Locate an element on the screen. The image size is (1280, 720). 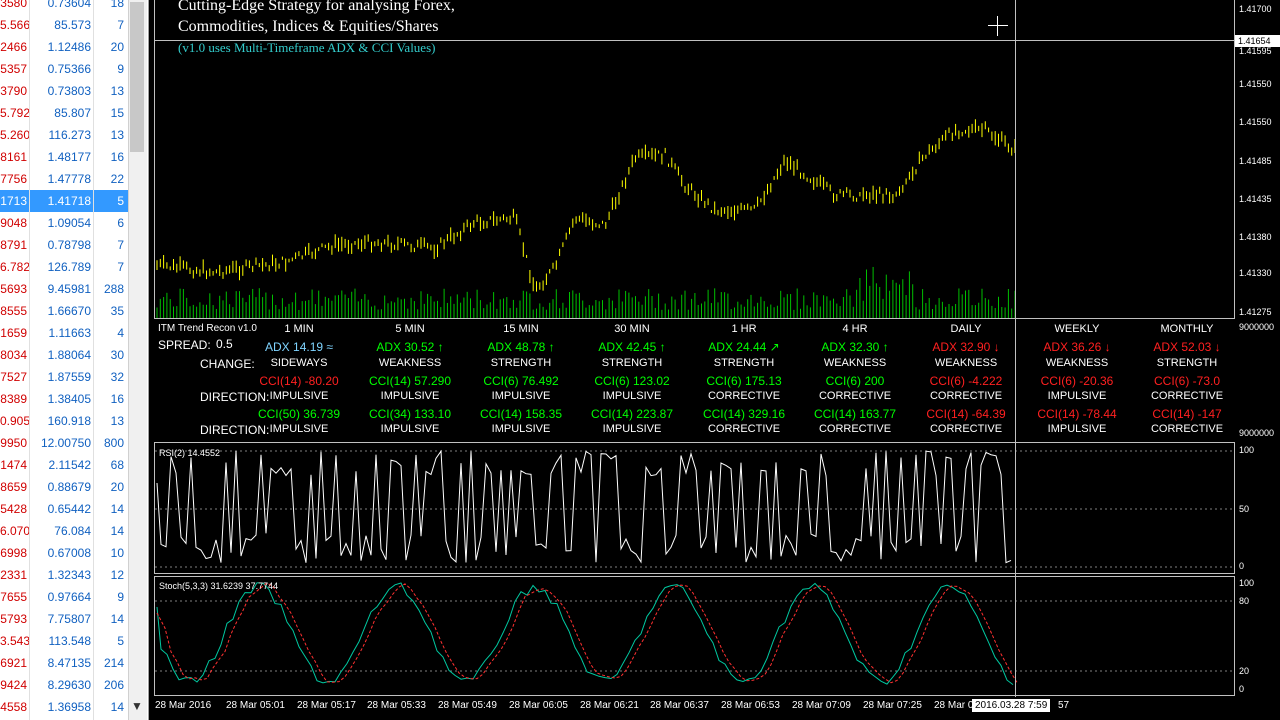
market-watch-row: 2466 1.12486 20 is located at coordinates (64, 47).